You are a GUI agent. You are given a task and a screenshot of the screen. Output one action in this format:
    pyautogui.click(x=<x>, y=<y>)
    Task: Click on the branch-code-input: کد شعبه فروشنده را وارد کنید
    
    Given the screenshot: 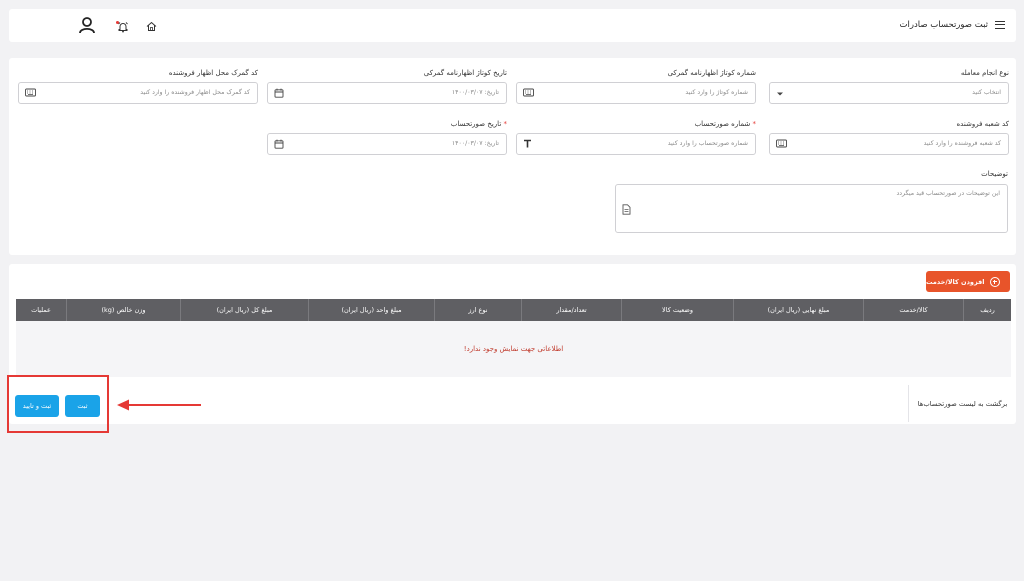 What is the action you would take?
    pyautogui.click(x=889, y=144)
    